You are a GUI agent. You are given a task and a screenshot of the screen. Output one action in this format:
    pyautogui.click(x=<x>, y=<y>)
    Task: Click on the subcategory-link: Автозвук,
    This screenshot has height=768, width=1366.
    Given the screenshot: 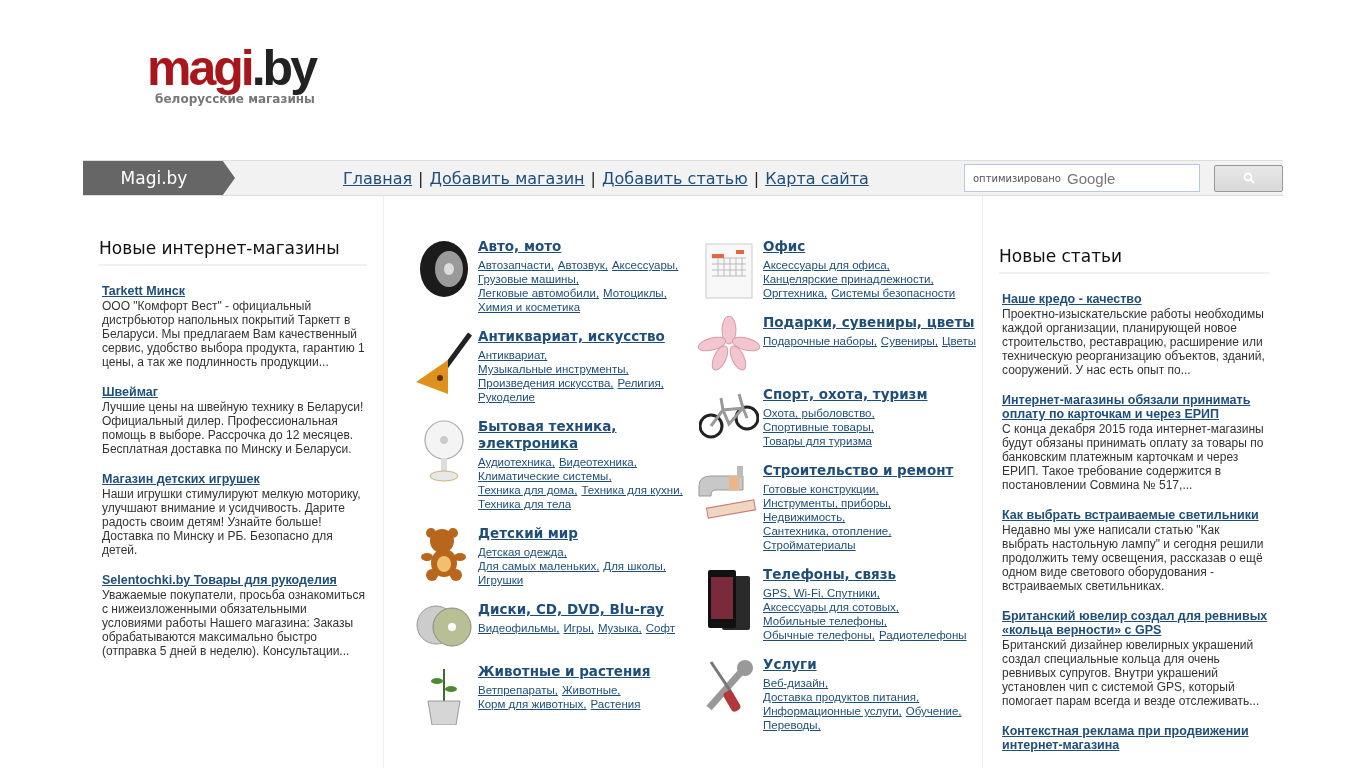 What is the action you would take?
    pyautogui.click(x=582, y=265)
    